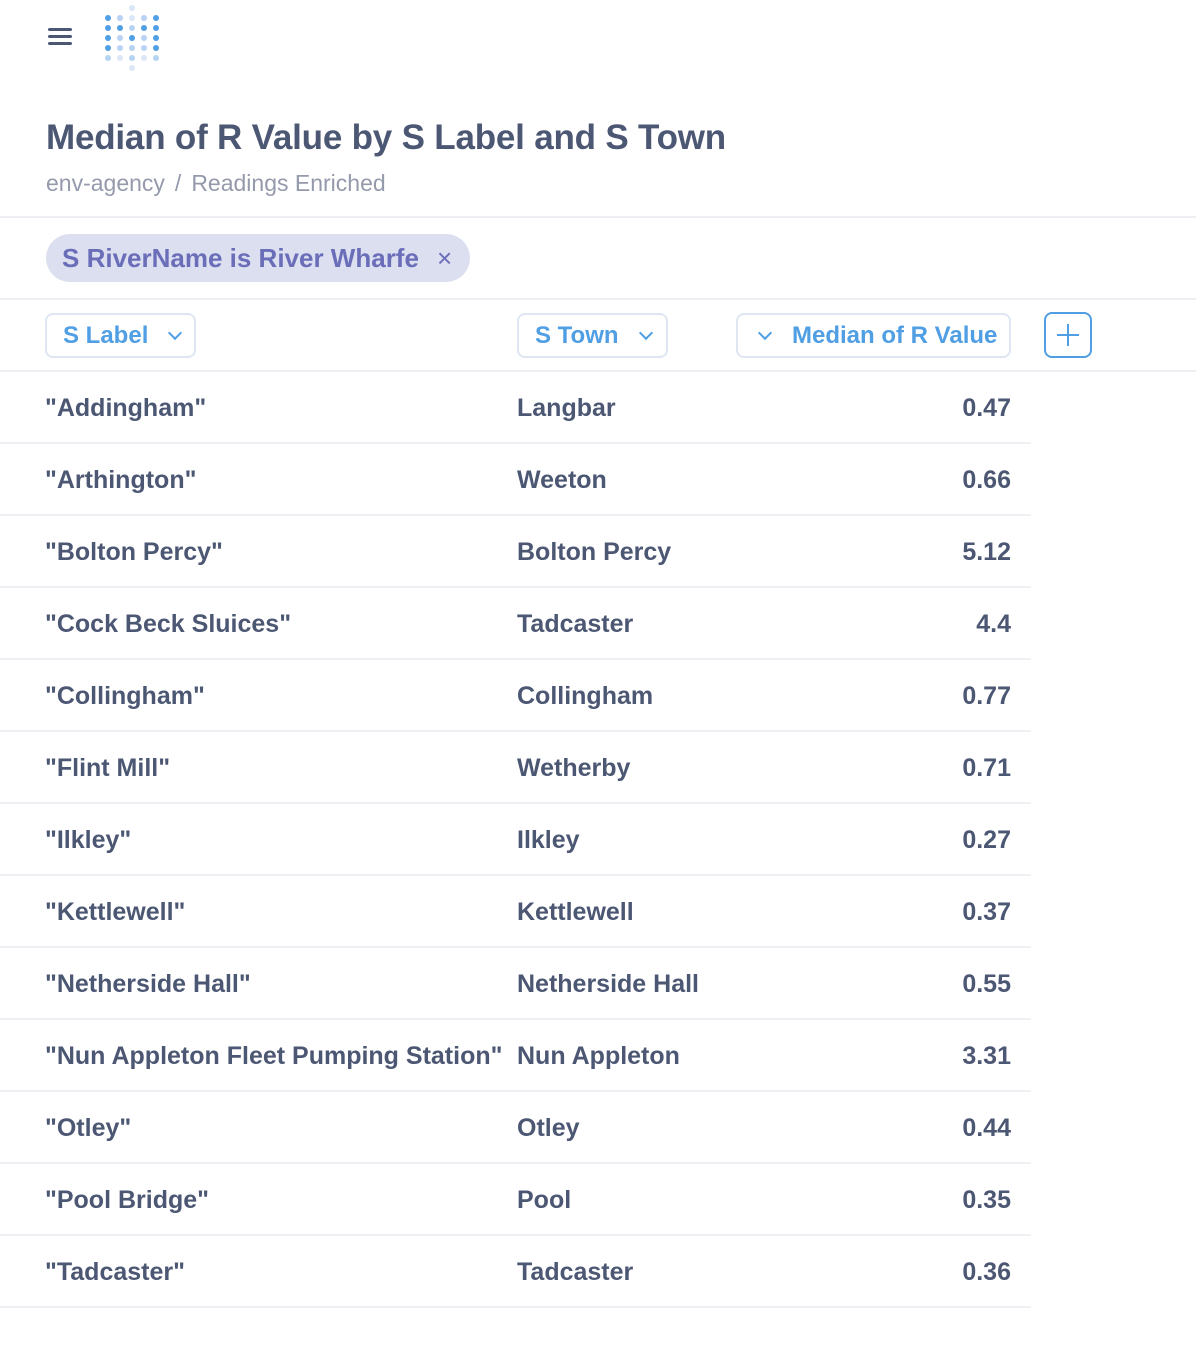 The height and width of the screenshot is (1358, 1196). Describe the element at coordinates (594, 552) in the screenshot. I see `cell-s-town: Bolton Percy` at that location.